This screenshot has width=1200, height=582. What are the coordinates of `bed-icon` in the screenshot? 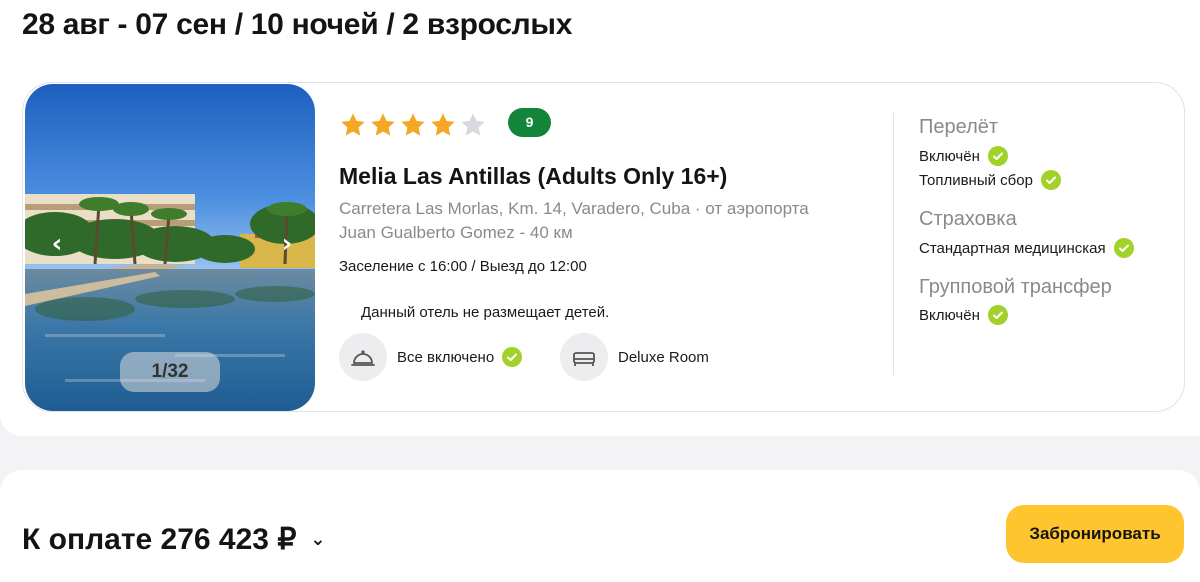 It's located at (584, 357).